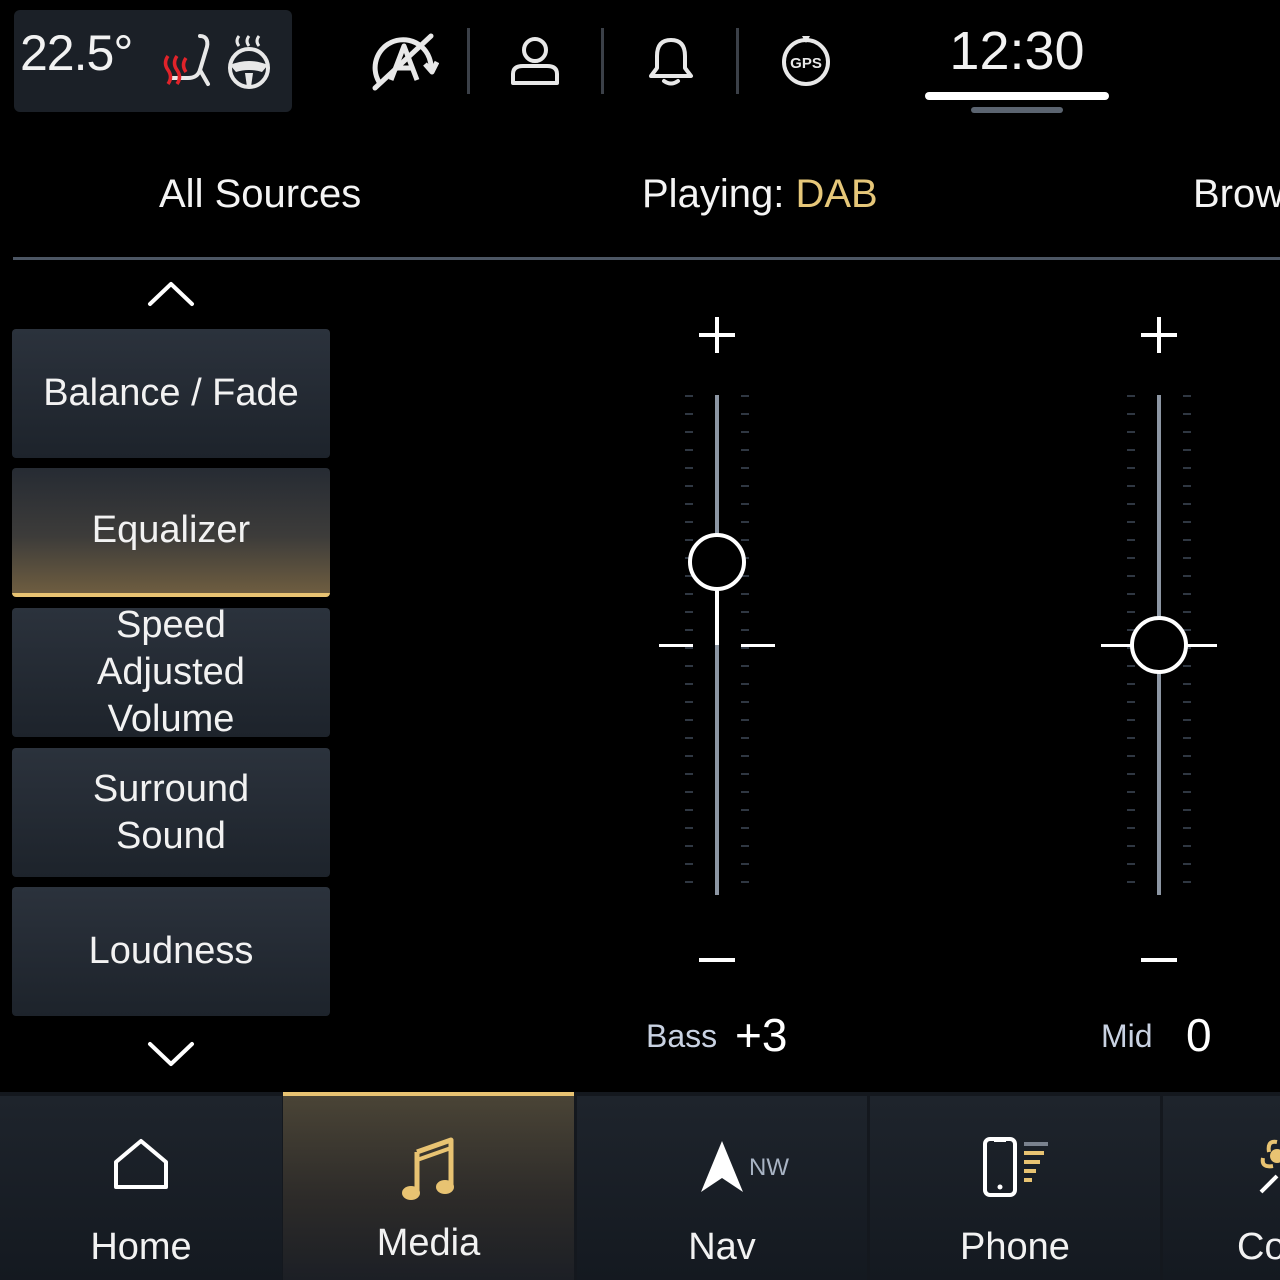 The height and width of the screenshot is (1280, 1280). What do you see at coordinates (806, 63) in the screenshot?
I see `gps-label: GPS` at bounding box center [806, 63].